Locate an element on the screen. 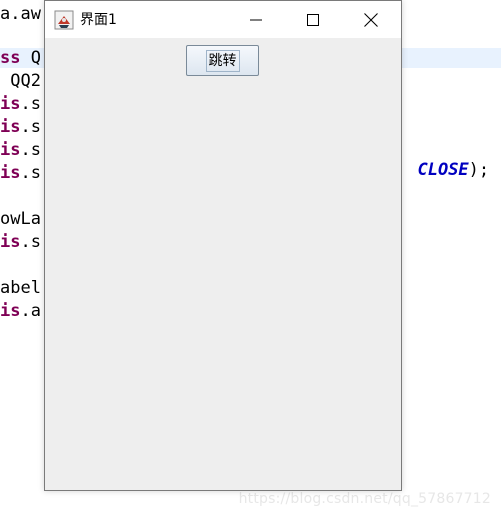 The image size is (501, 511). code-line: abel is located at coordinates (20, 288).